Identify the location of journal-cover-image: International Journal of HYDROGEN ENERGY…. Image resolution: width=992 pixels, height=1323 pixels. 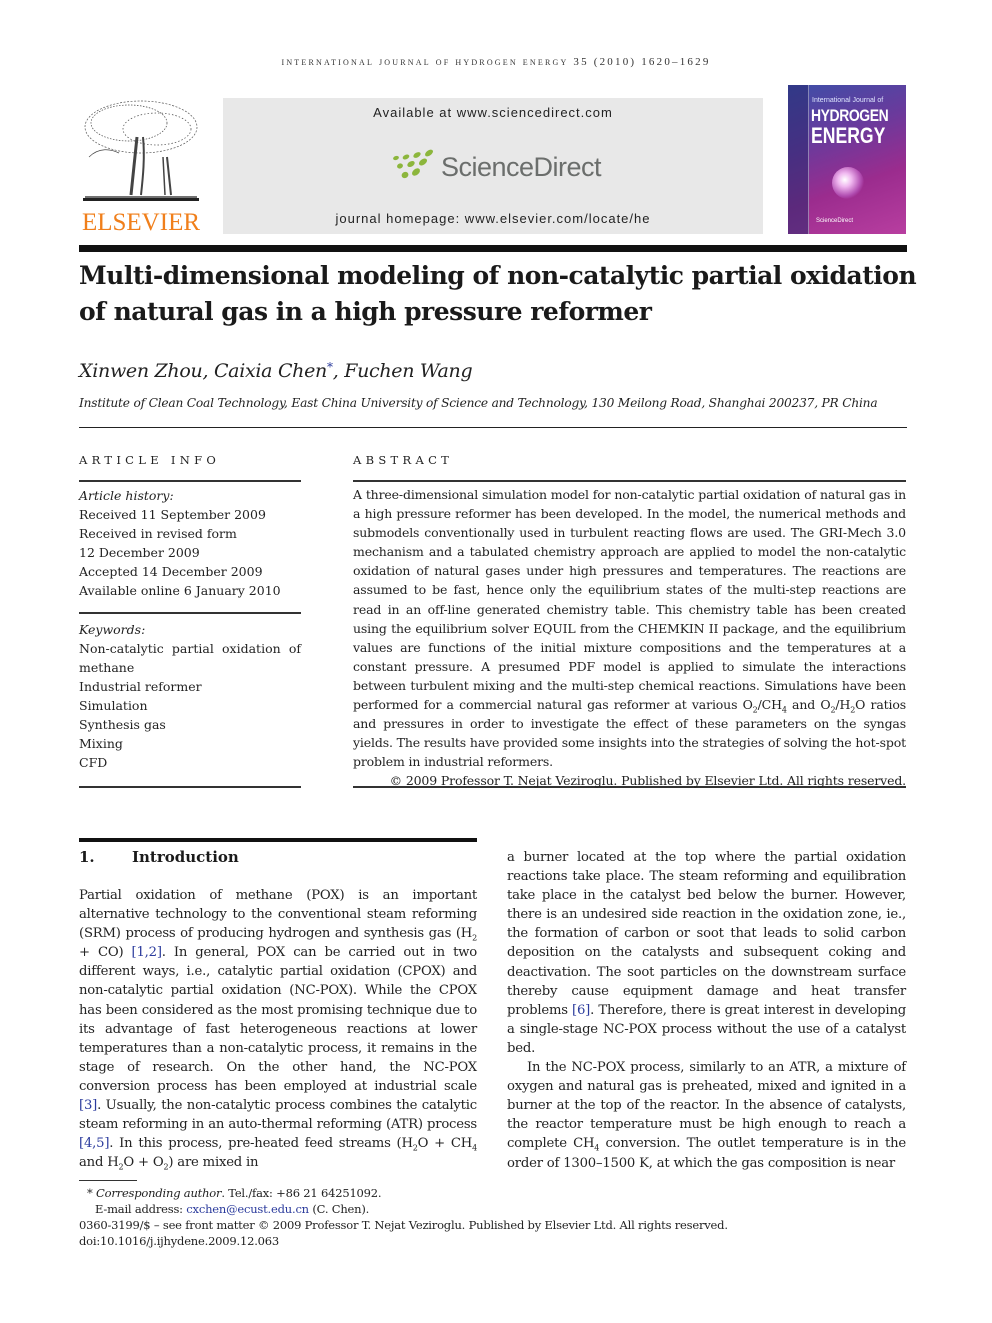
(847, 159).